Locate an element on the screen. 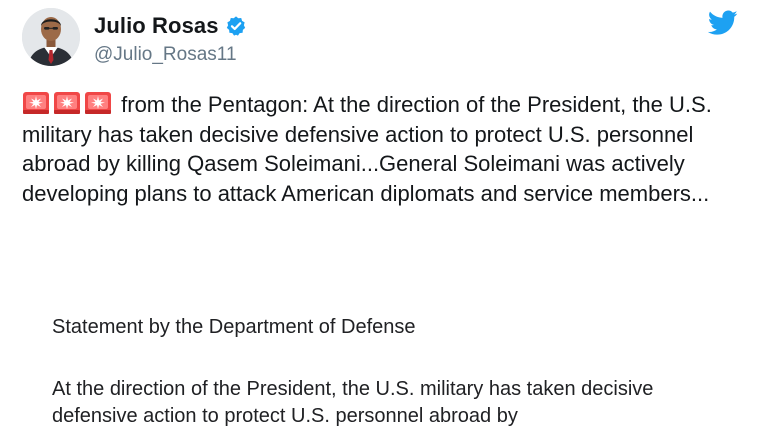 Image resolution: width=768 pixels, height=432 pixels. avatar is located at coordinates (51, 37).